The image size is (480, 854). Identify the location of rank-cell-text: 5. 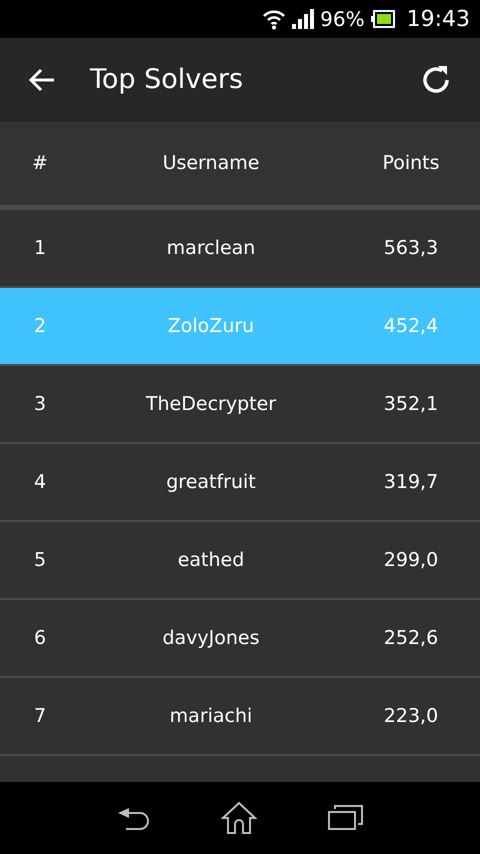
(40, 560).